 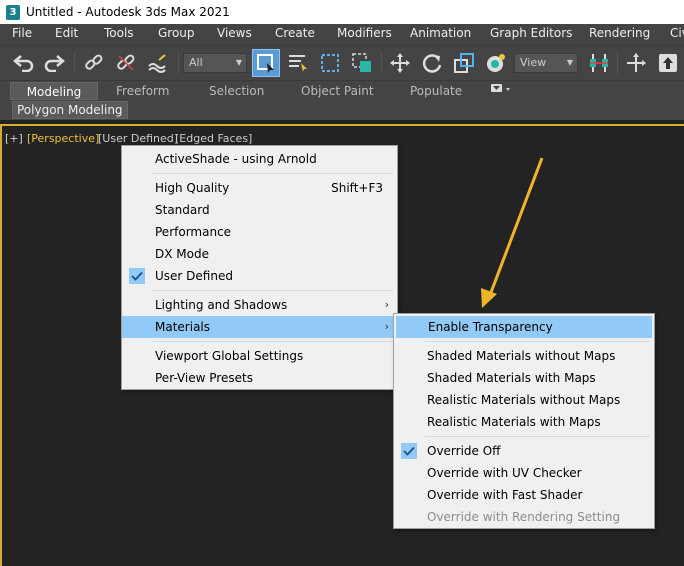 I want to click on ribbon-tab-selection: Selection, so click(x=236, y=91).